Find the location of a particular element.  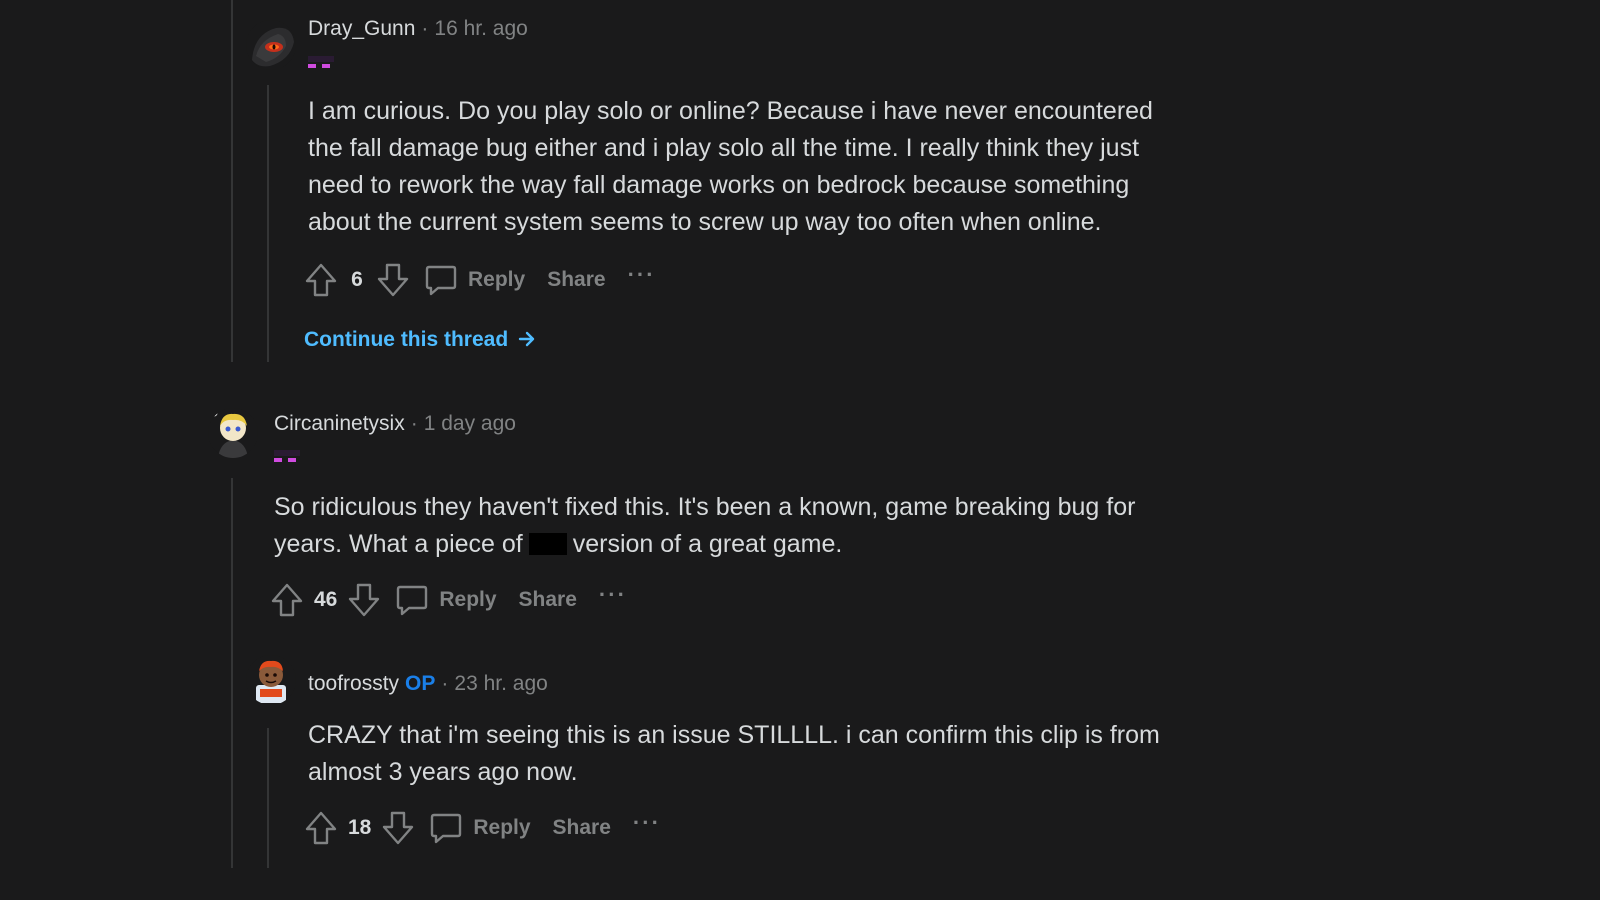

comment-text-after: version of a great game. is located at coordinates (707, 544).